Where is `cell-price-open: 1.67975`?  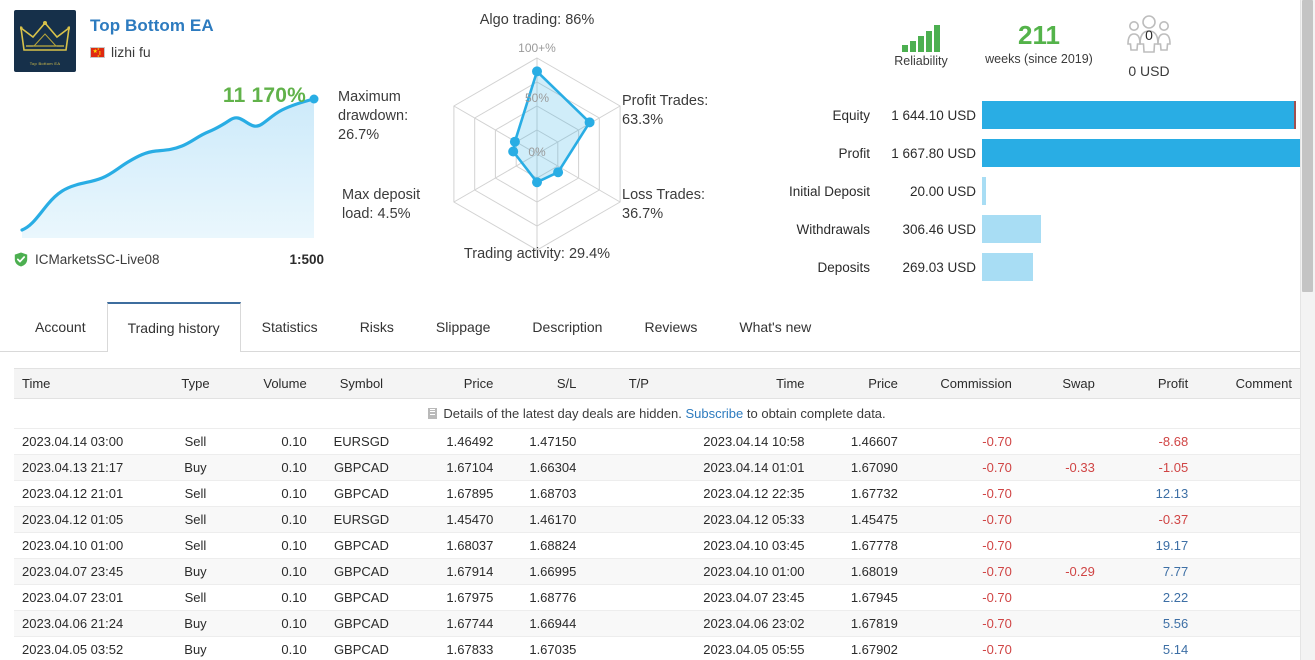
cell-price-open: 1.67975 is located at coordinates (455, 597).